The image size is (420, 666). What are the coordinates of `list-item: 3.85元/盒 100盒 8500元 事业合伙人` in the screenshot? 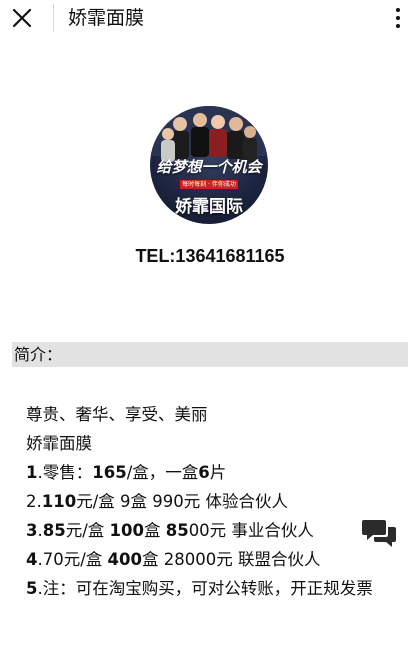 It's located at (170, 530).